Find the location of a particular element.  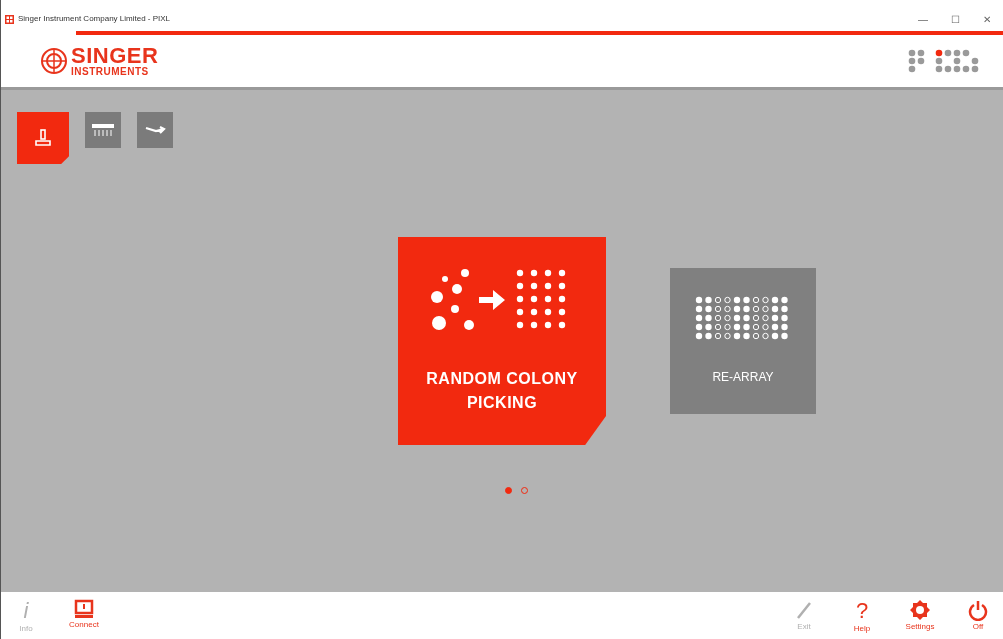

power-icon is located at coordinates (978, 609).